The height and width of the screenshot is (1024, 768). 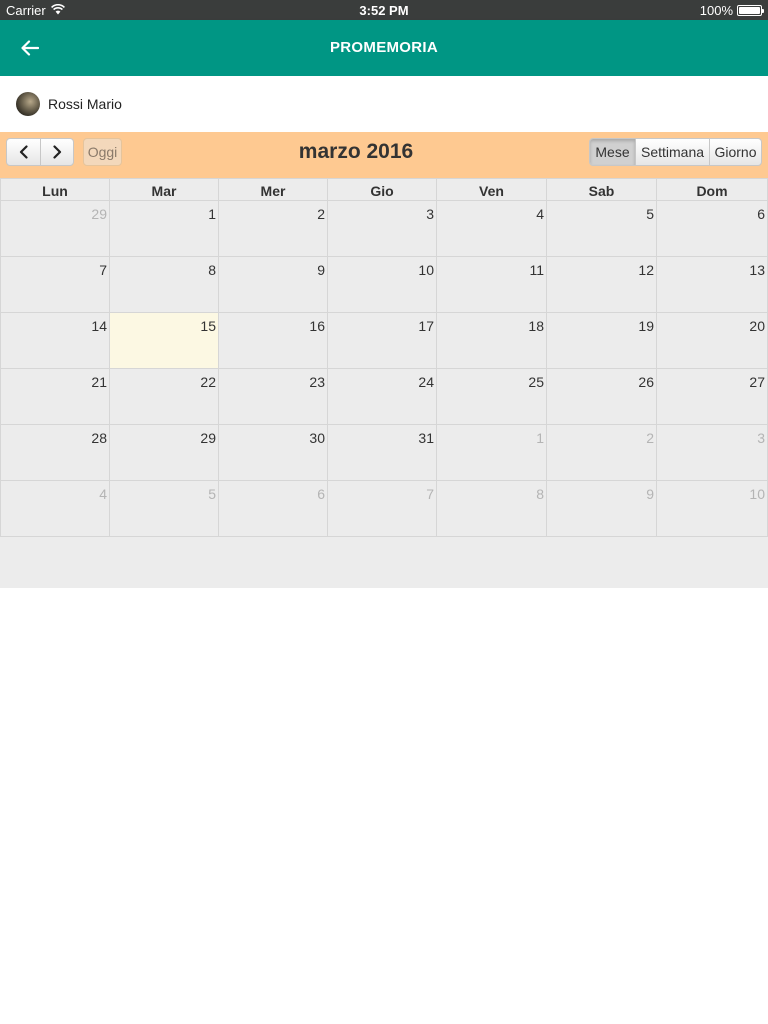 I want to click on nav-button-group, so click(x=40, y=152).